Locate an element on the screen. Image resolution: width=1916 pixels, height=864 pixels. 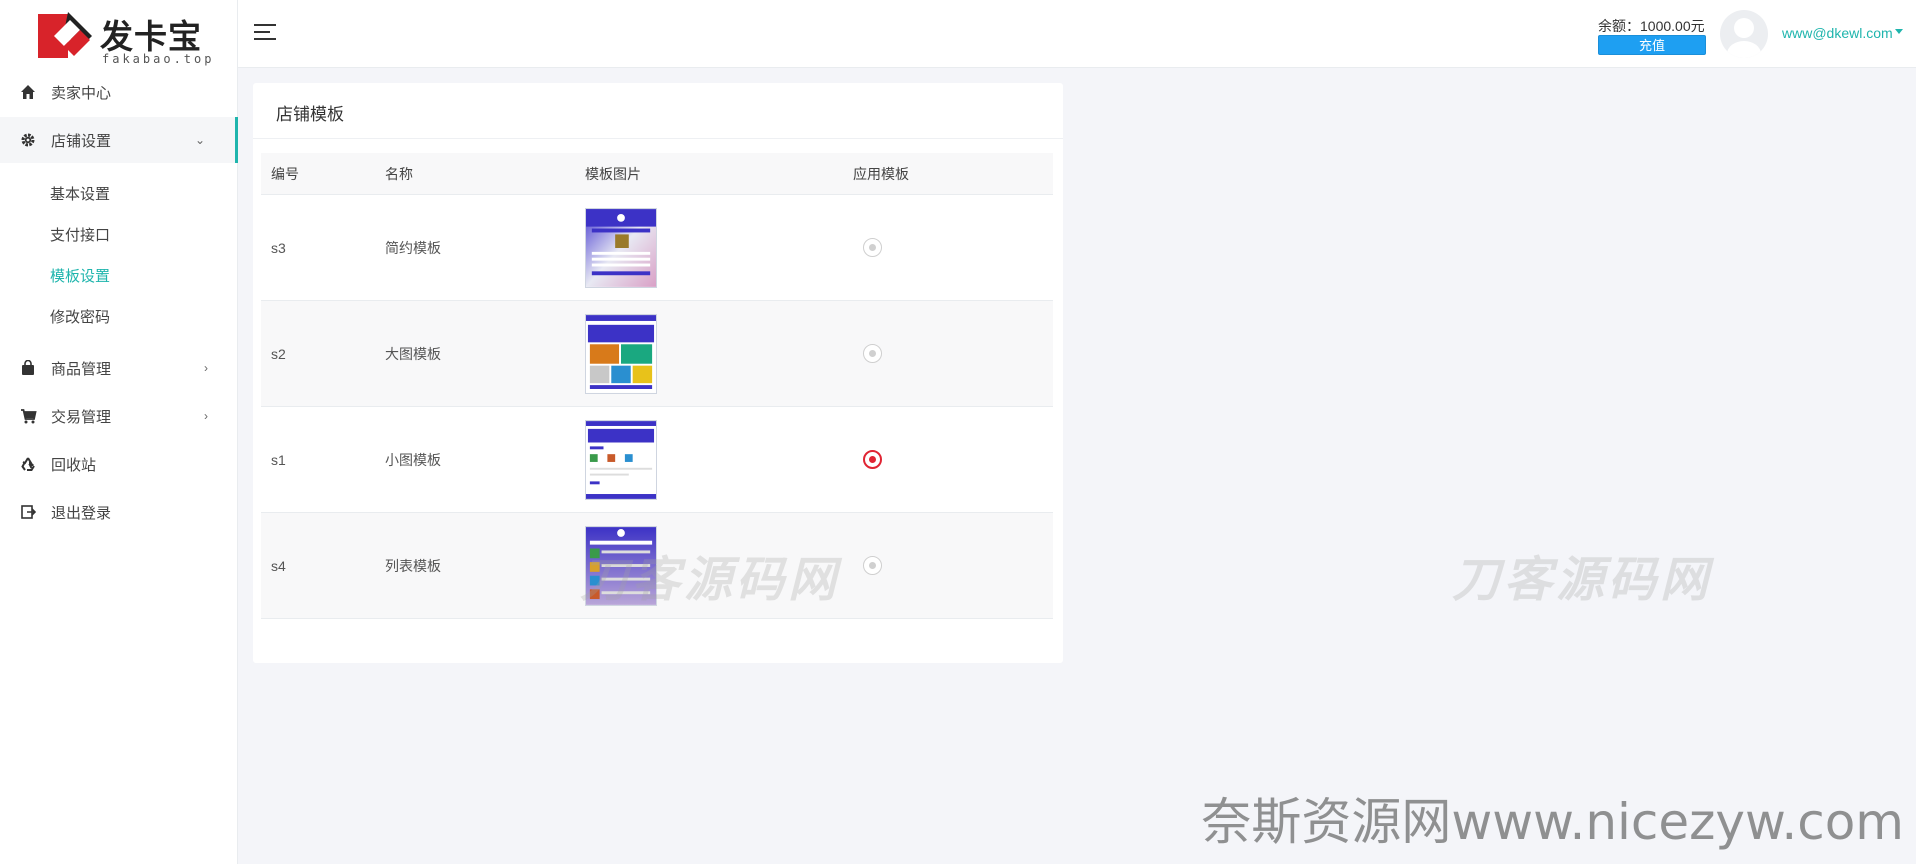
recycle-icon is located at coordinates (28, 464).